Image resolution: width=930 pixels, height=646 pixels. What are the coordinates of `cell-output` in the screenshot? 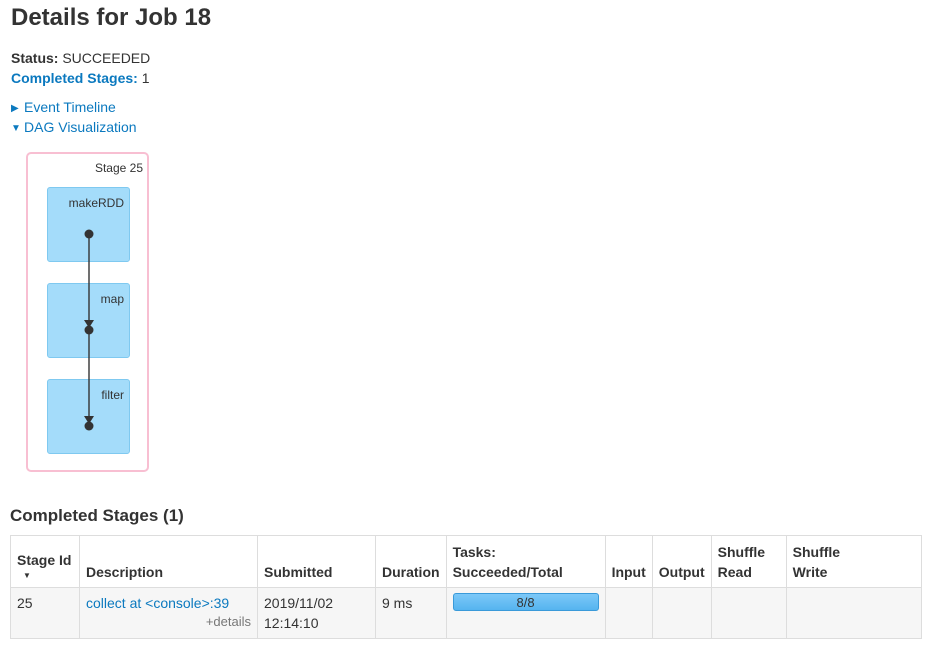 It's located at (681, 613).